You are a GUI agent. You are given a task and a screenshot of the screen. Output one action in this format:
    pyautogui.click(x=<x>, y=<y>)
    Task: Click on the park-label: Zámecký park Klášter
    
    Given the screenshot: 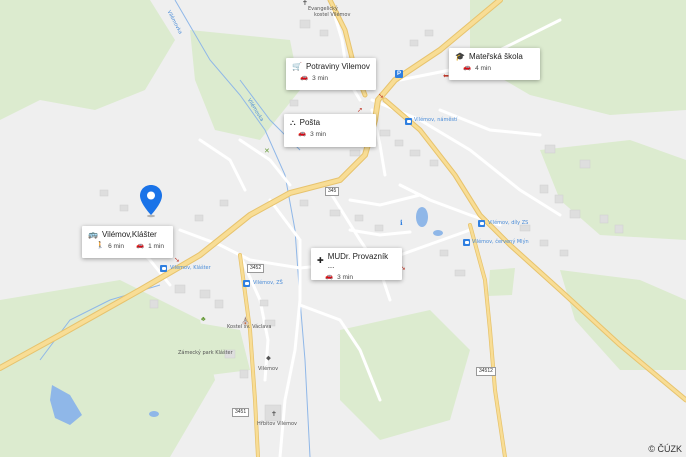 What is the action you would take?
    pyautogui.click(x=205, y=353)
    